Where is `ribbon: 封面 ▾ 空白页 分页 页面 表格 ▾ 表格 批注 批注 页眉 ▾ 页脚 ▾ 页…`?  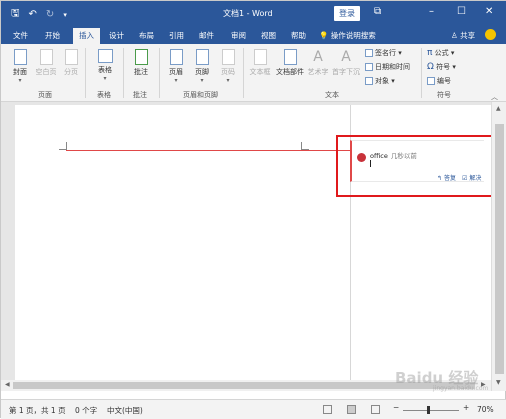 ribbon: 封面 ▾ 空白页 分页 页面 表格 ▾ 表格 批注 批注 页眉 ▾ 页脚 ▾ 页… is located at coordinates (253, 73).